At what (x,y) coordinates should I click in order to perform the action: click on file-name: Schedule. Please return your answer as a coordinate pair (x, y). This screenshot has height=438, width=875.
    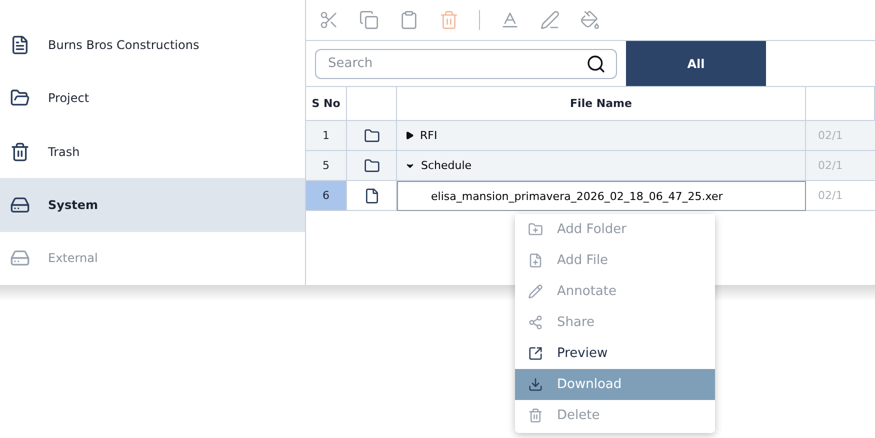
    Looking at the image, I should click on (446, 165).